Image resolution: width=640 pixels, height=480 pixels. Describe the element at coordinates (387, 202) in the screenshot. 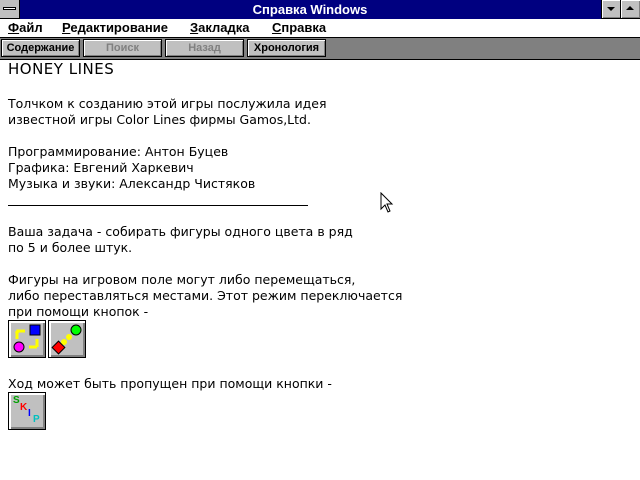

I see `mouse-pointer-icon` at that location.